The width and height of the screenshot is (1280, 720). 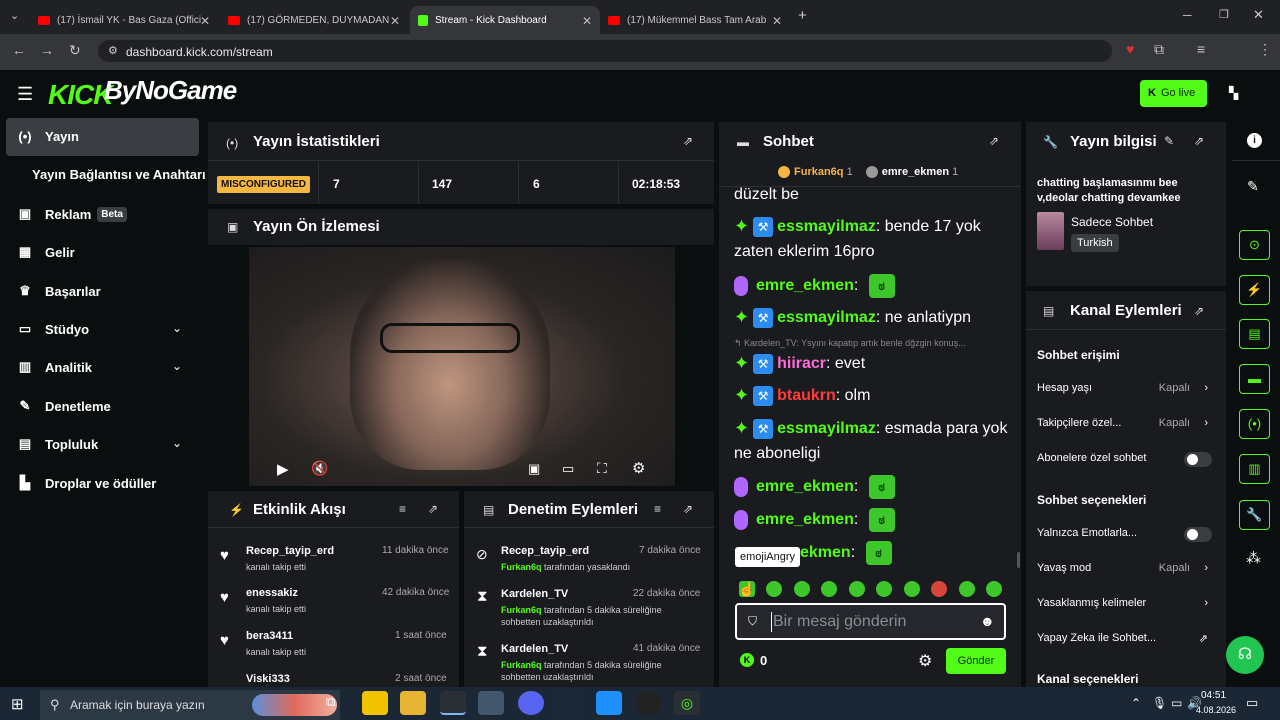 I want to click on lightning-button: ⚡, so click(x=1254, y=290).